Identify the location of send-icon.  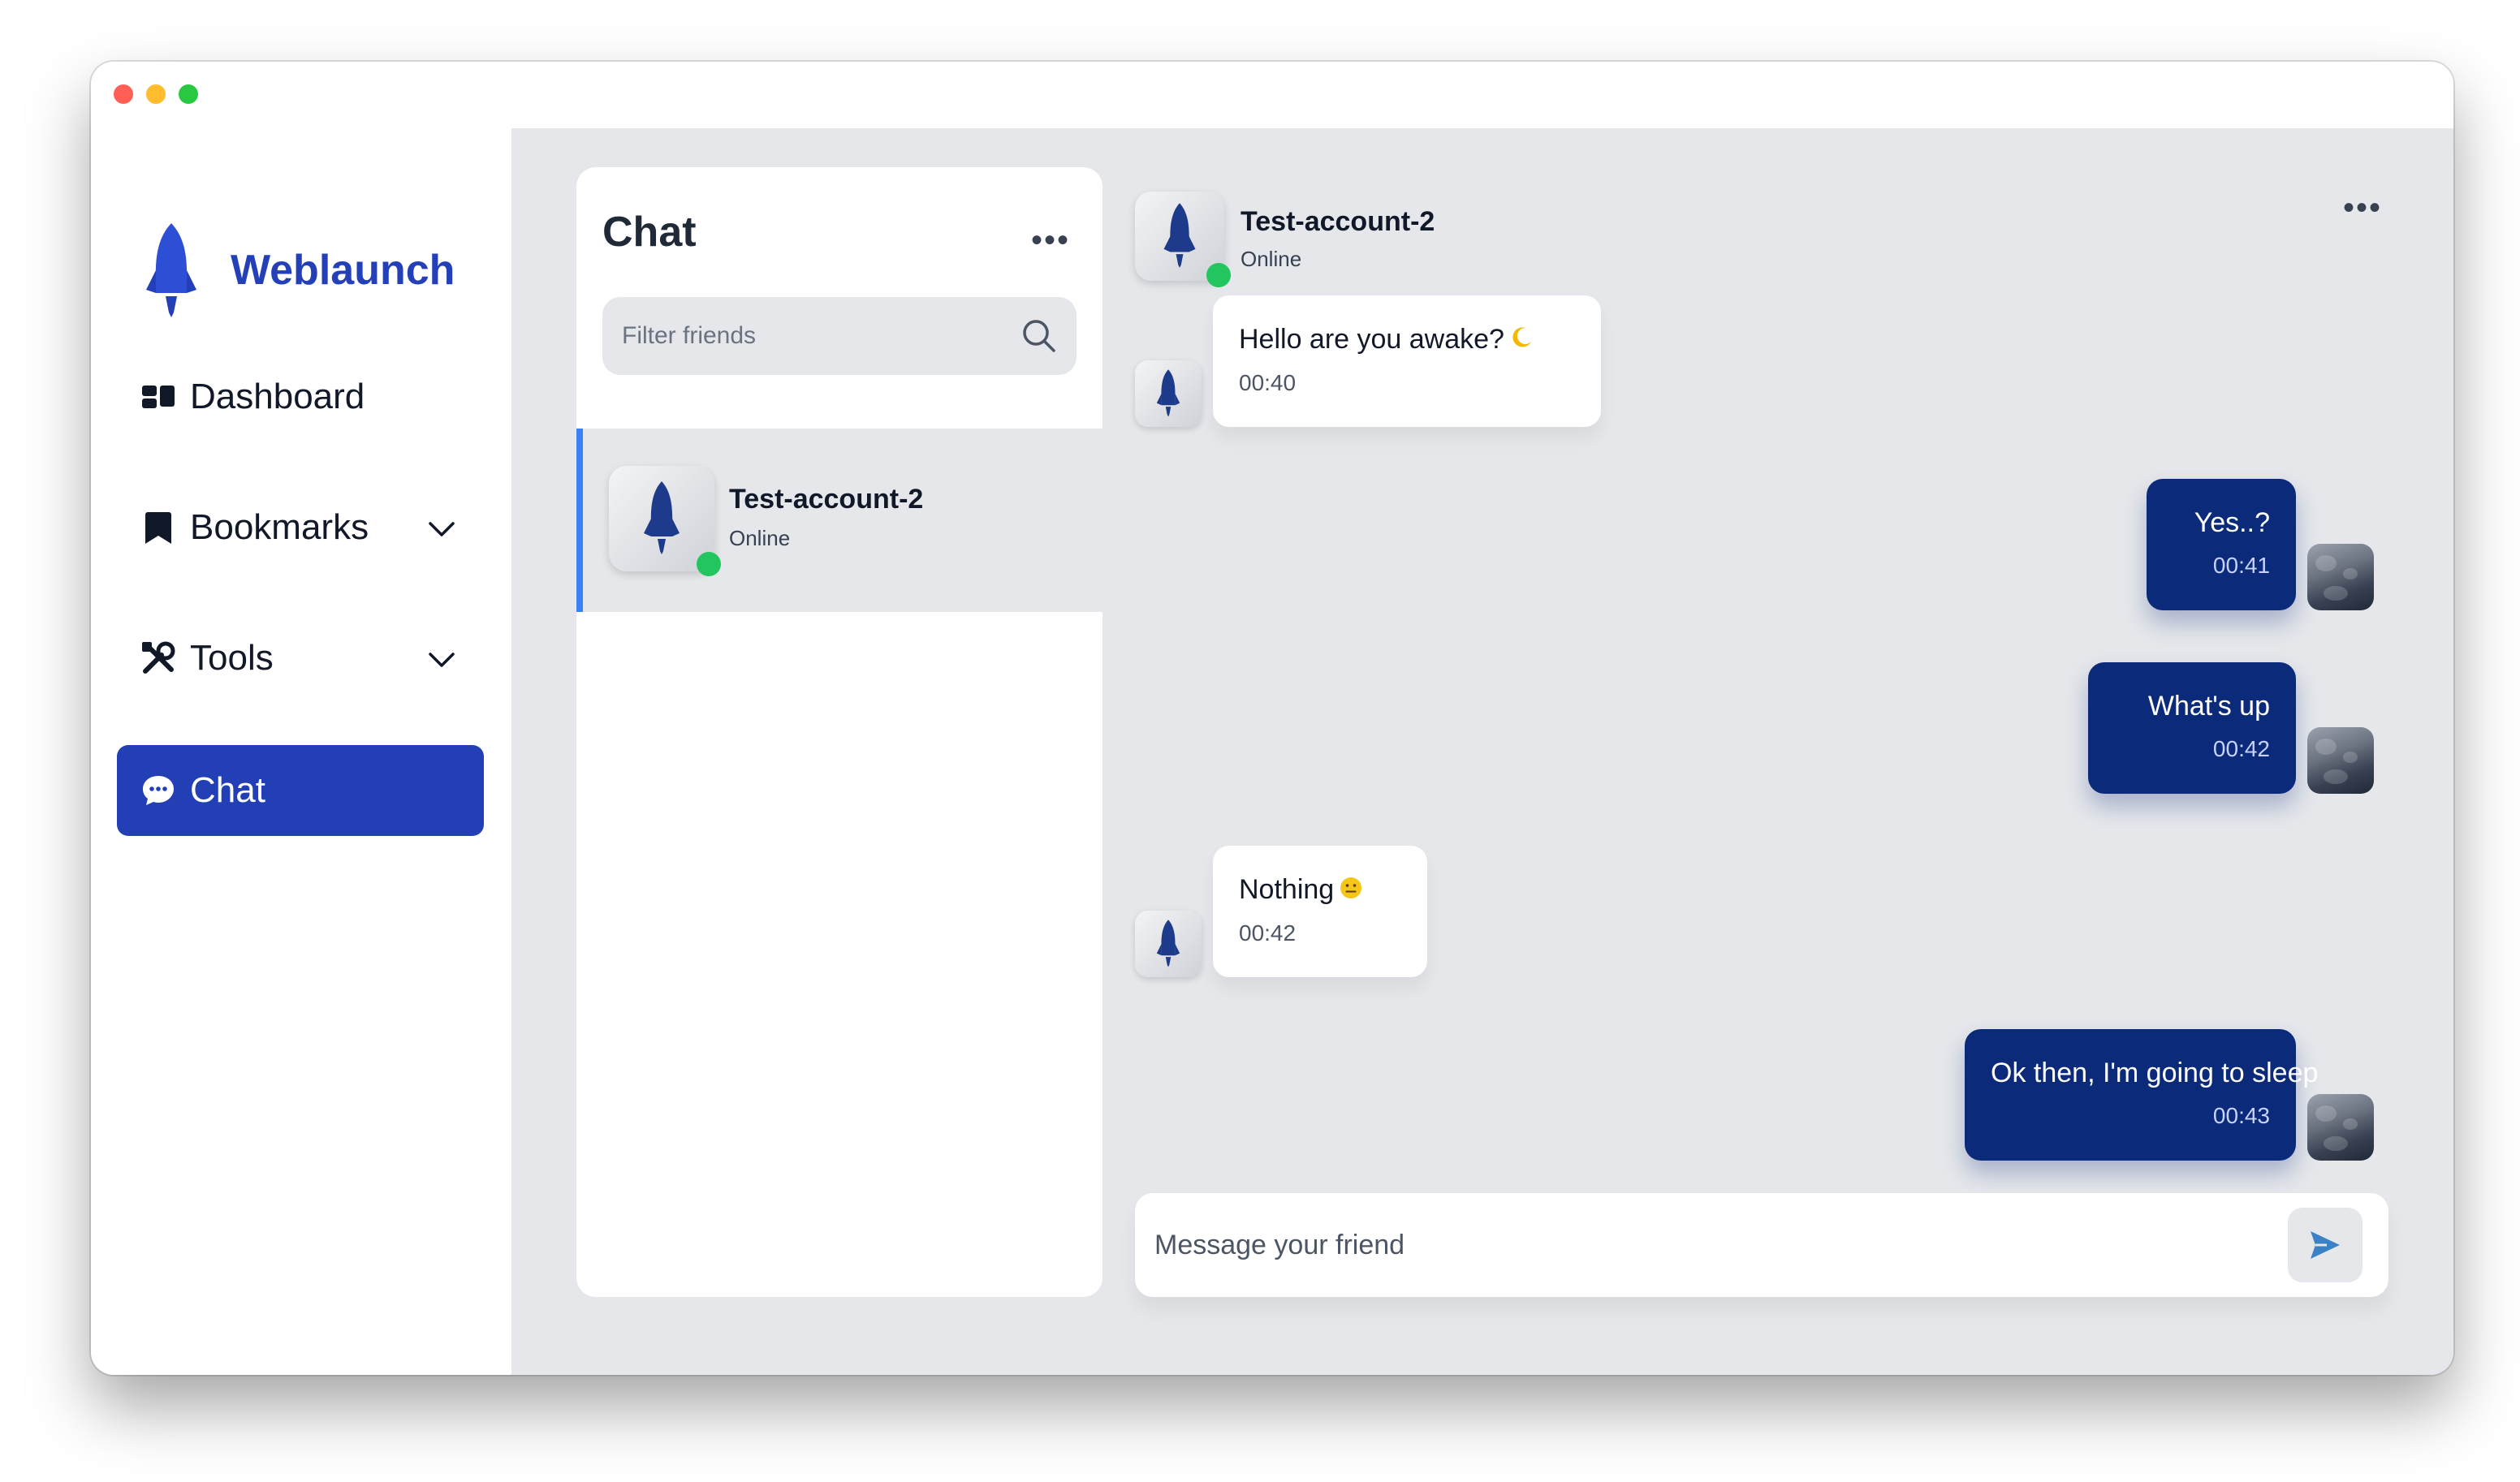
(2325, 1245).